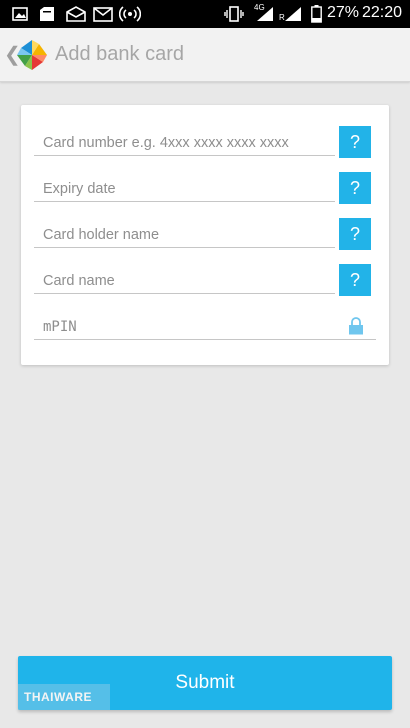 This screenshot has height=728, width=410. Describe the element at coordinates (166, 143) in the screenshot. I see `card-number-placeholder: Card number e.g. 4xxx xxxx xxxx xxxx` at that location.